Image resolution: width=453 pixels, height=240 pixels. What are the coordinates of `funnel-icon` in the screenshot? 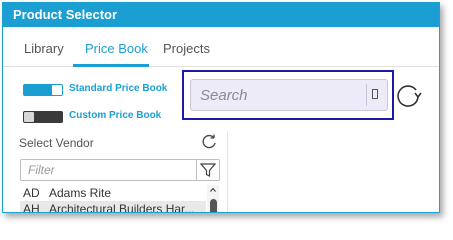 It's located at (208, 170).